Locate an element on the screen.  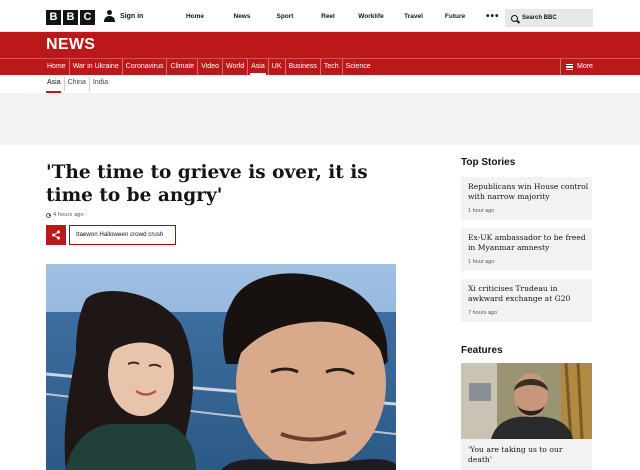
feature-card: 'You are taking us to our death' is located at coordinates (526, 454).